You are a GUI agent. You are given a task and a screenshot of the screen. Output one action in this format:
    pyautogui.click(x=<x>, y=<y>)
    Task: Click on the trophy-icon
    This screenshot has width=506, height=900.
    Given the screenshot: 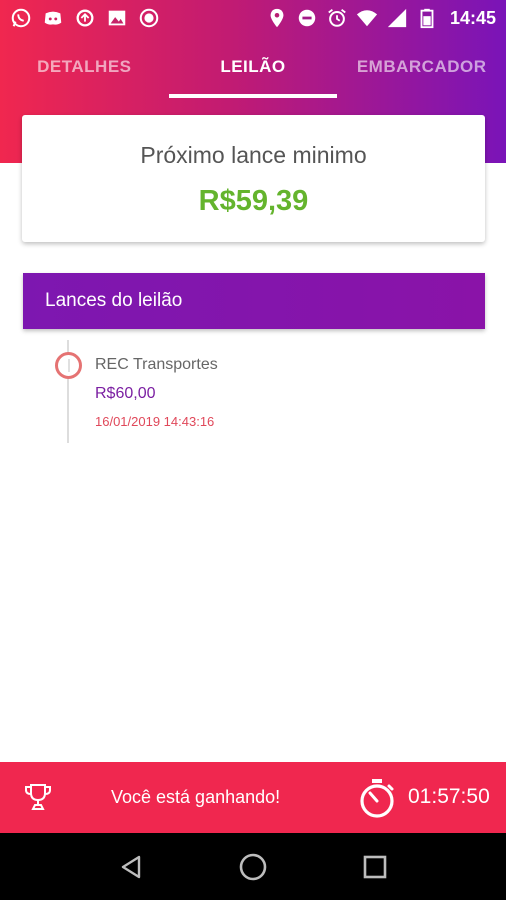 What is the action you would take?
    pyautogui.click(x=38, y=797)
    